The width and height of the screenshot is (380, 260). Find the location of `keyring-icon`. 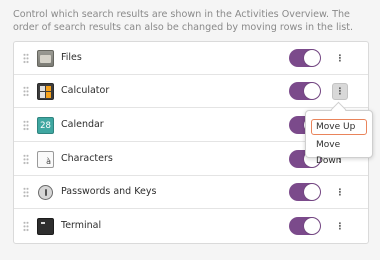

keyring-icon is located at coordinates (45, 192).